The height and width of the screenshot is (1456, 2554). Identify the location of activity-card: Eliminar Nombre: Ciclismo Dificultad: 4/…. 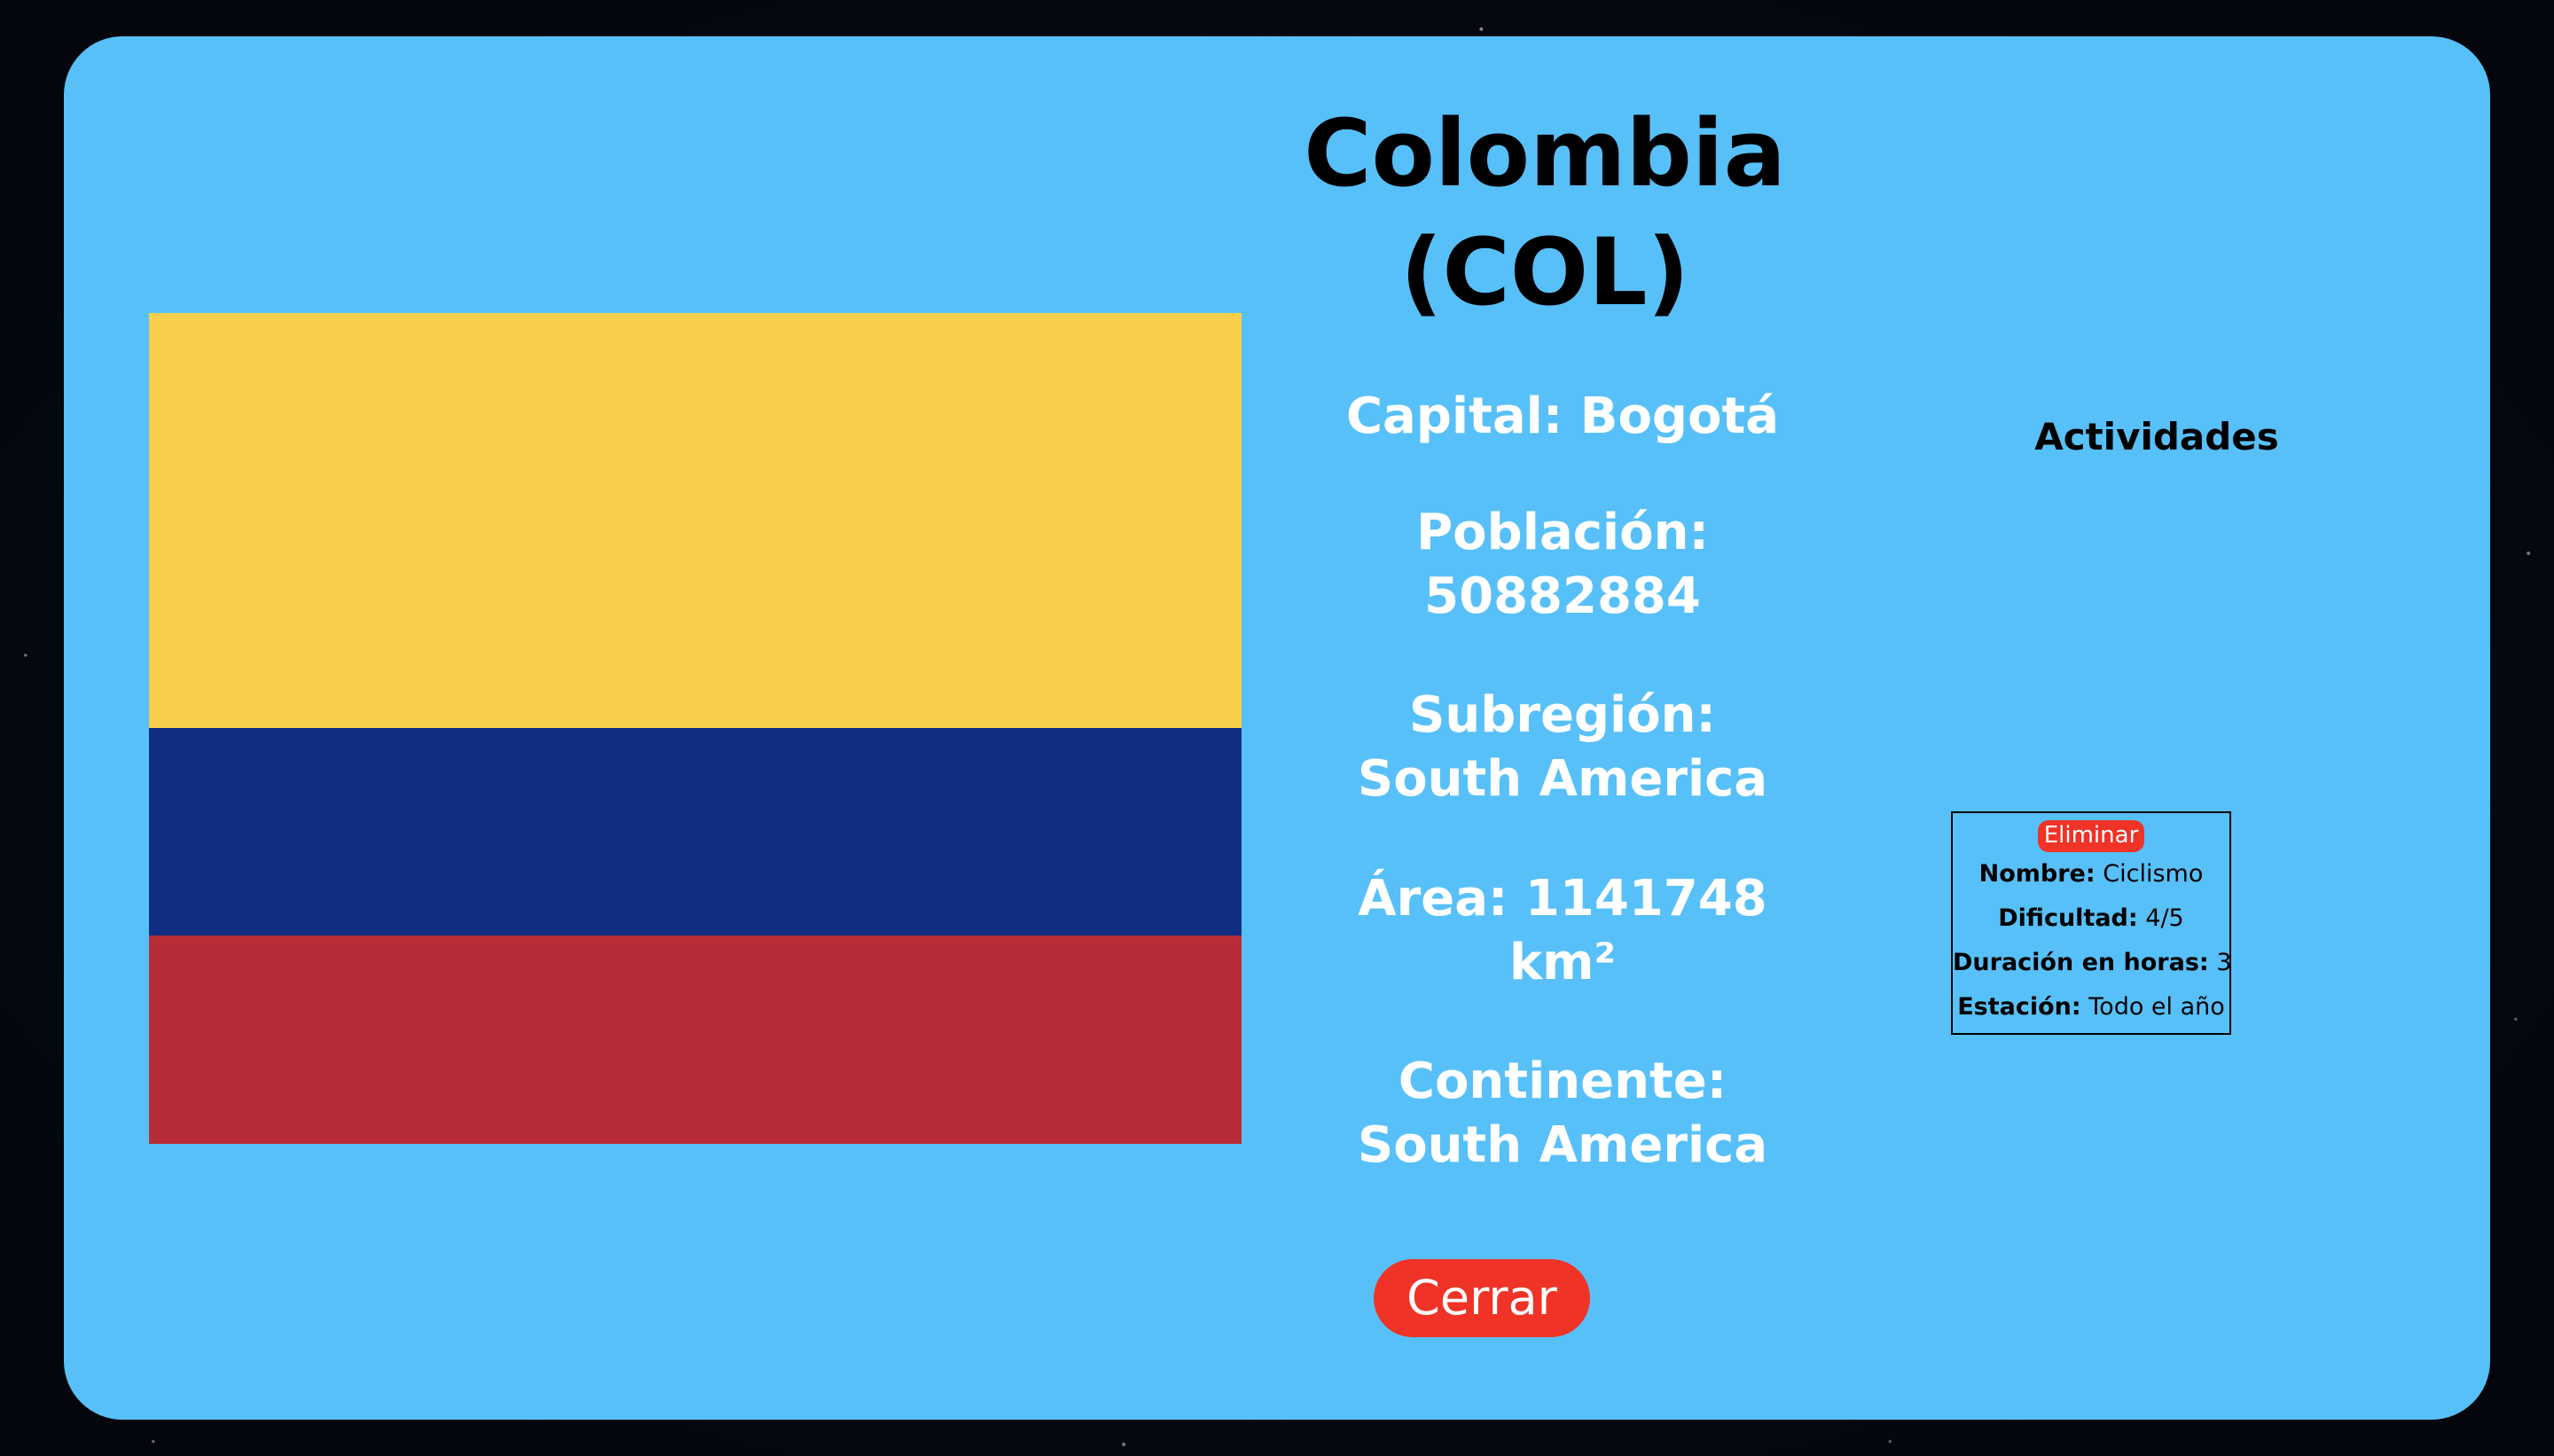
(2091, 923).